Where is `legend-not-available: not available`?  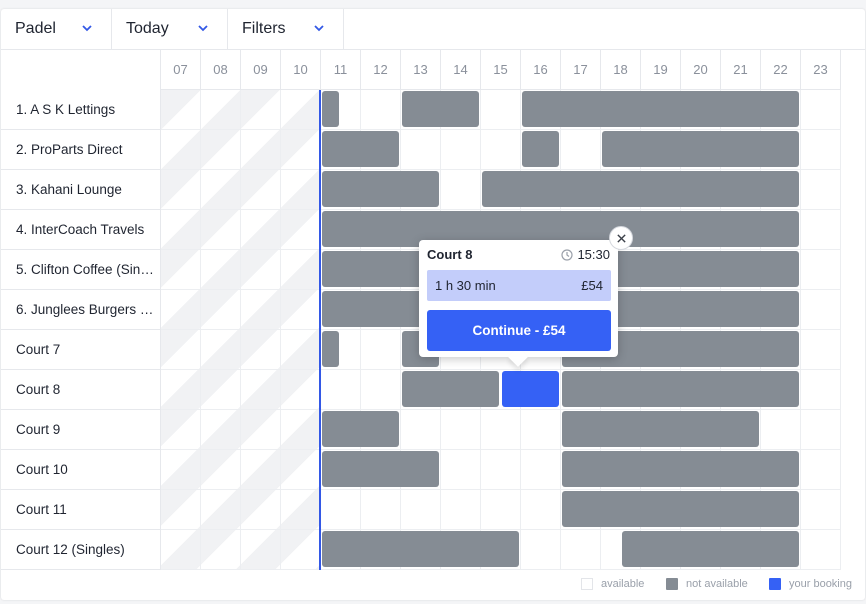 legend-not-available: not available is located at coordinates (707, 584).